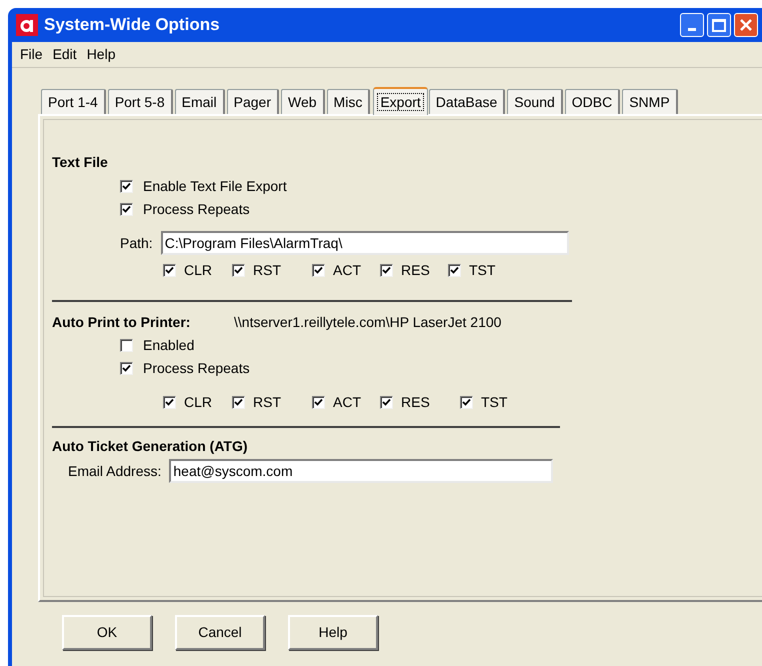 The width and height of the screenshot is (762, 666). I want to click on window-title: System-Wide Options, so click(132, 25).